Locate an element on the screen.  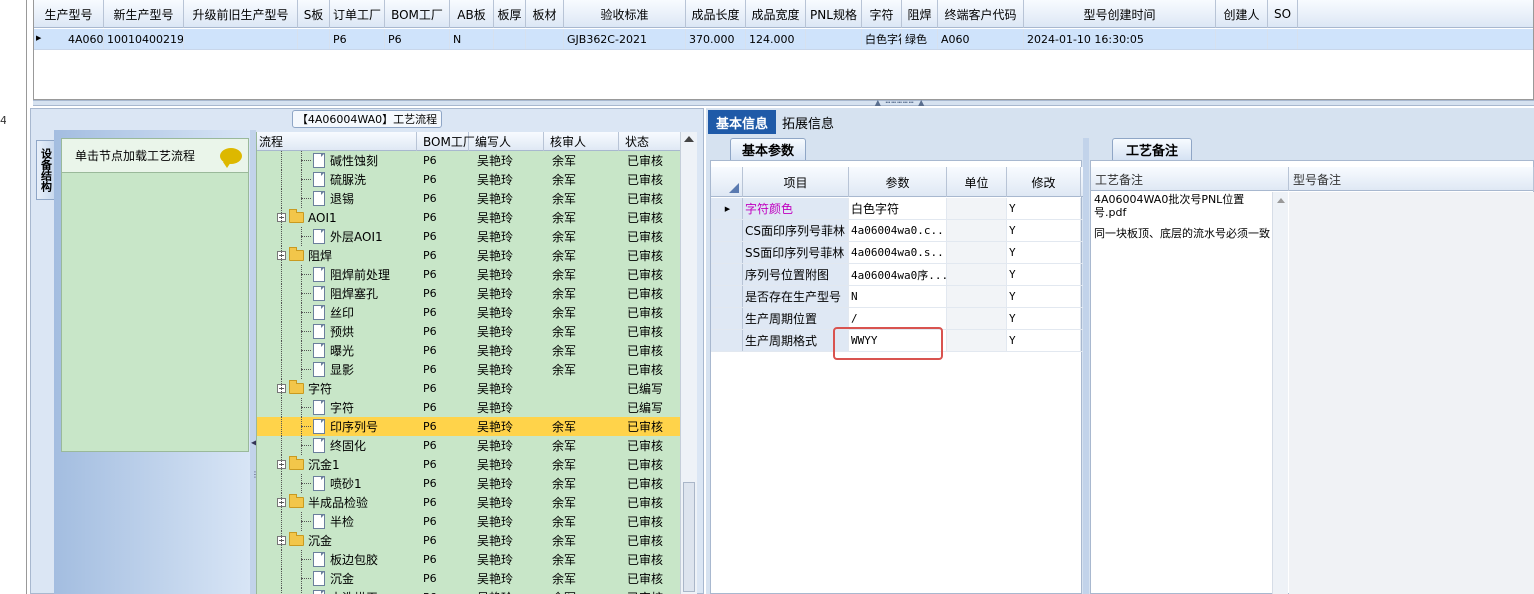
tree-node: 喷砂1 is located at coordinates (337, 483).